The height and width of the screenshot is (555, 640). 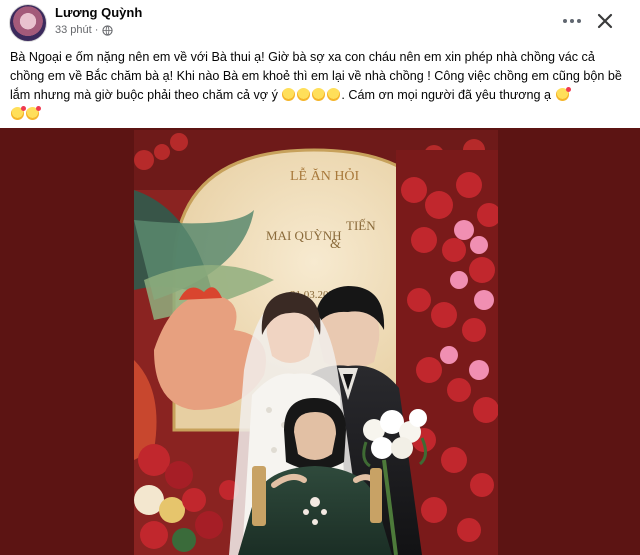 What do you see at coordinates (325, 175) in the screenshot?
I see `sign-title: LỄ ĂN HỎI` at bounding box center [325, 175].